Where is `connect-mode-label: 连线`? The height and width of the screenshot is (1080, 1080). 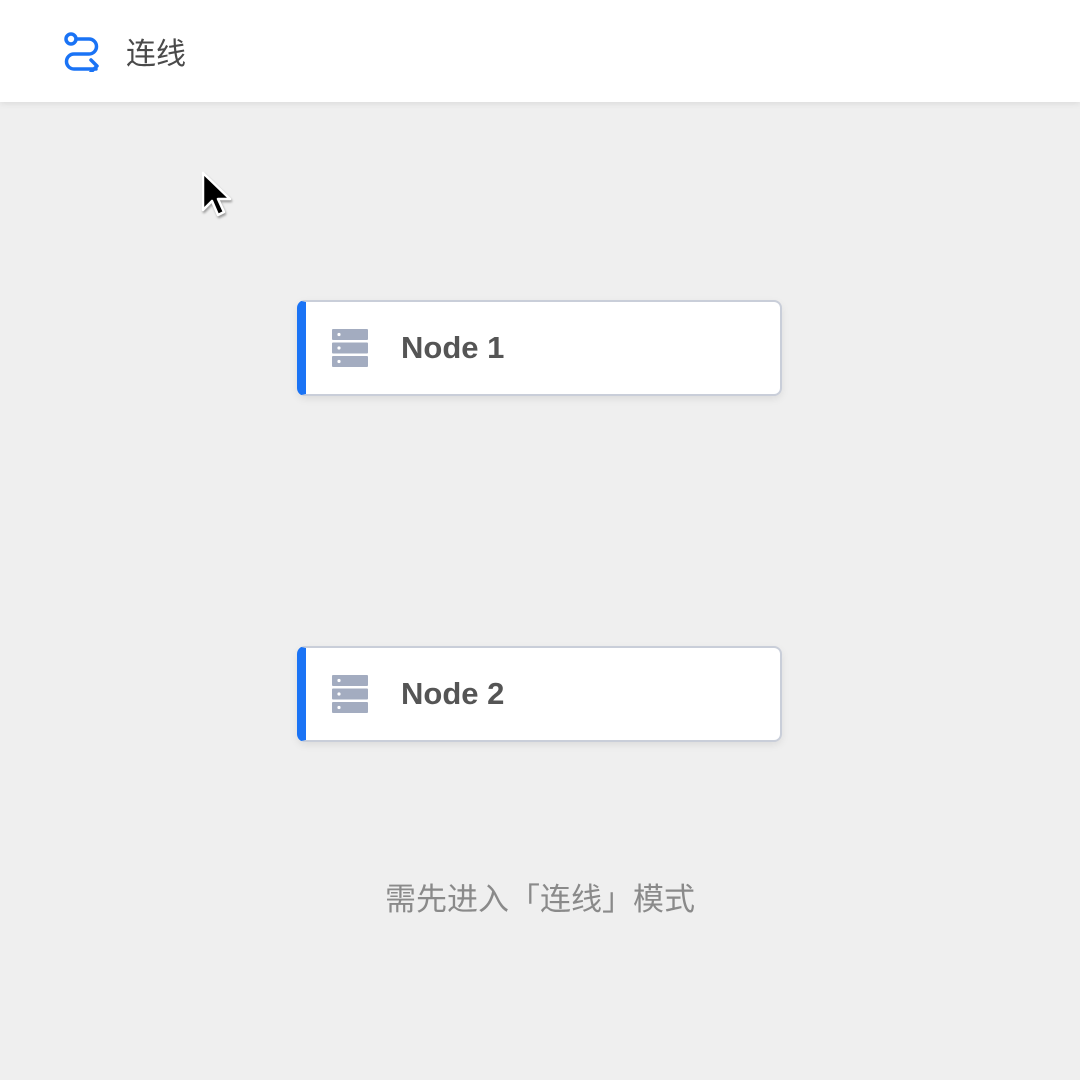 connect-mode-label: 连线 is located at coordinates (156, 54).